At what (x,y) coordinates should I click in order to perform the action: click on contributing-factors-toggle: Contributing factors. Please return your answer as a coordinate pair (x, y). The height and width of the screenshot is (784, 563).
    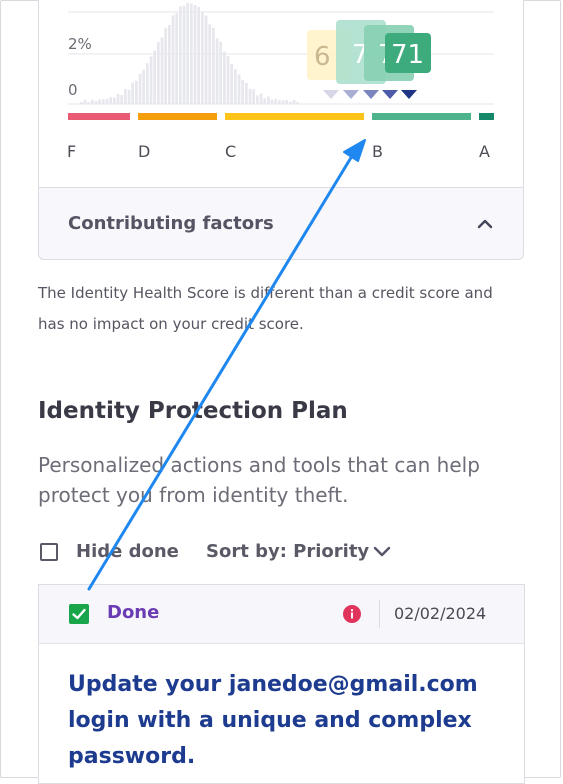
    Looking at the image, I should click on (281, 223).